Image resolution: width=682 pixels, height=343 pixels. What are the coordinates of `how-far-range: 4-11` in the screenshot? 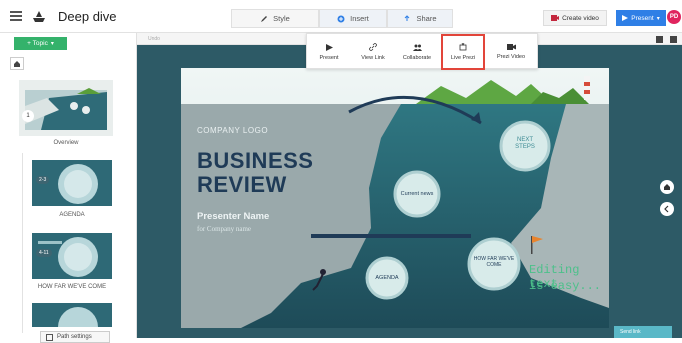 It's located at (44, 253).